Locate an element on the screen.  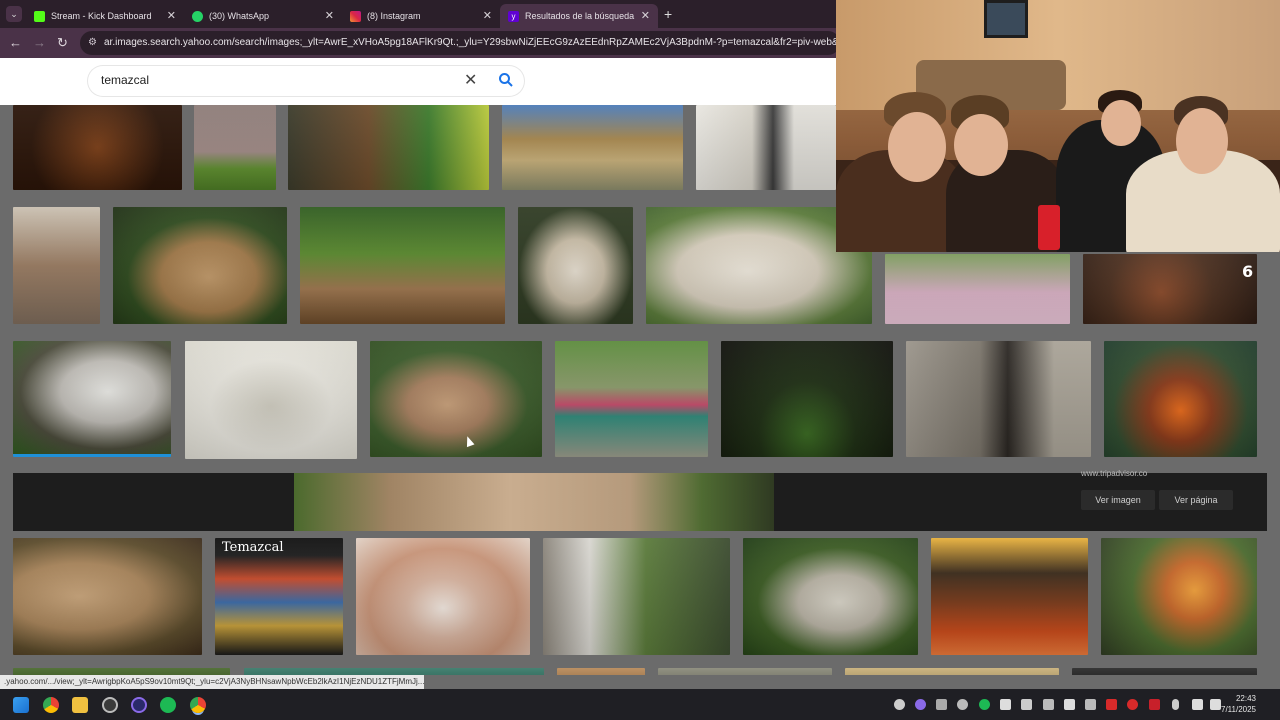
webcam-badge: 6 is located at coordinates (1248, 271).